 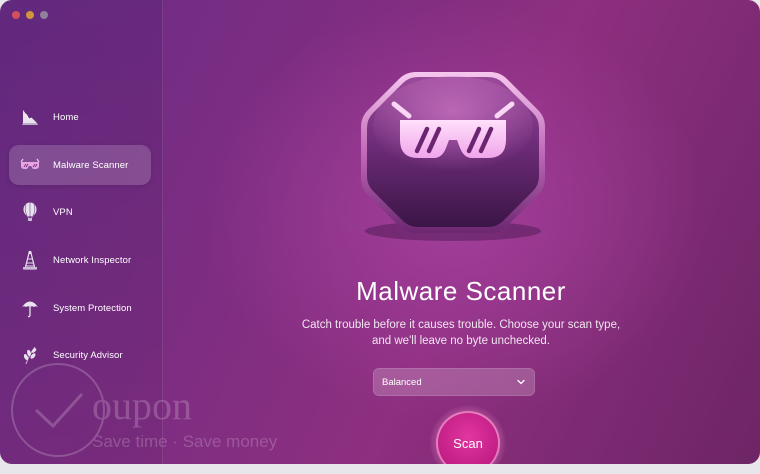 What do you see at coordinates (453, 153) in the screenshot?
I see `malware-scanner-sunglasses-icon` at bounding box center [453, 153].